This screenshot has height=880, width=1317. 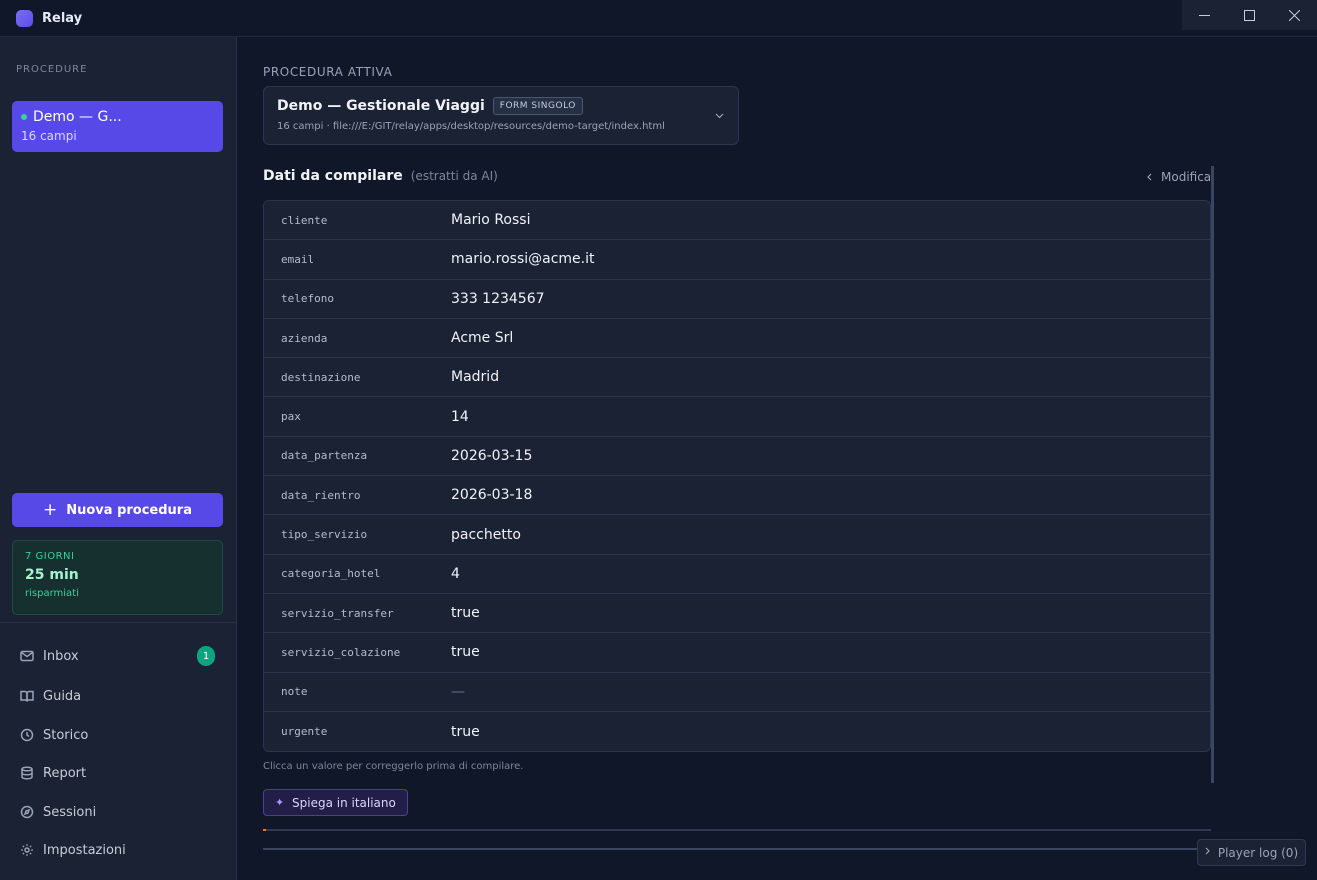 What do you see at coordinates (27, 696) in the screenshot?
I see `book-icon` at bounding box center [27, 696].